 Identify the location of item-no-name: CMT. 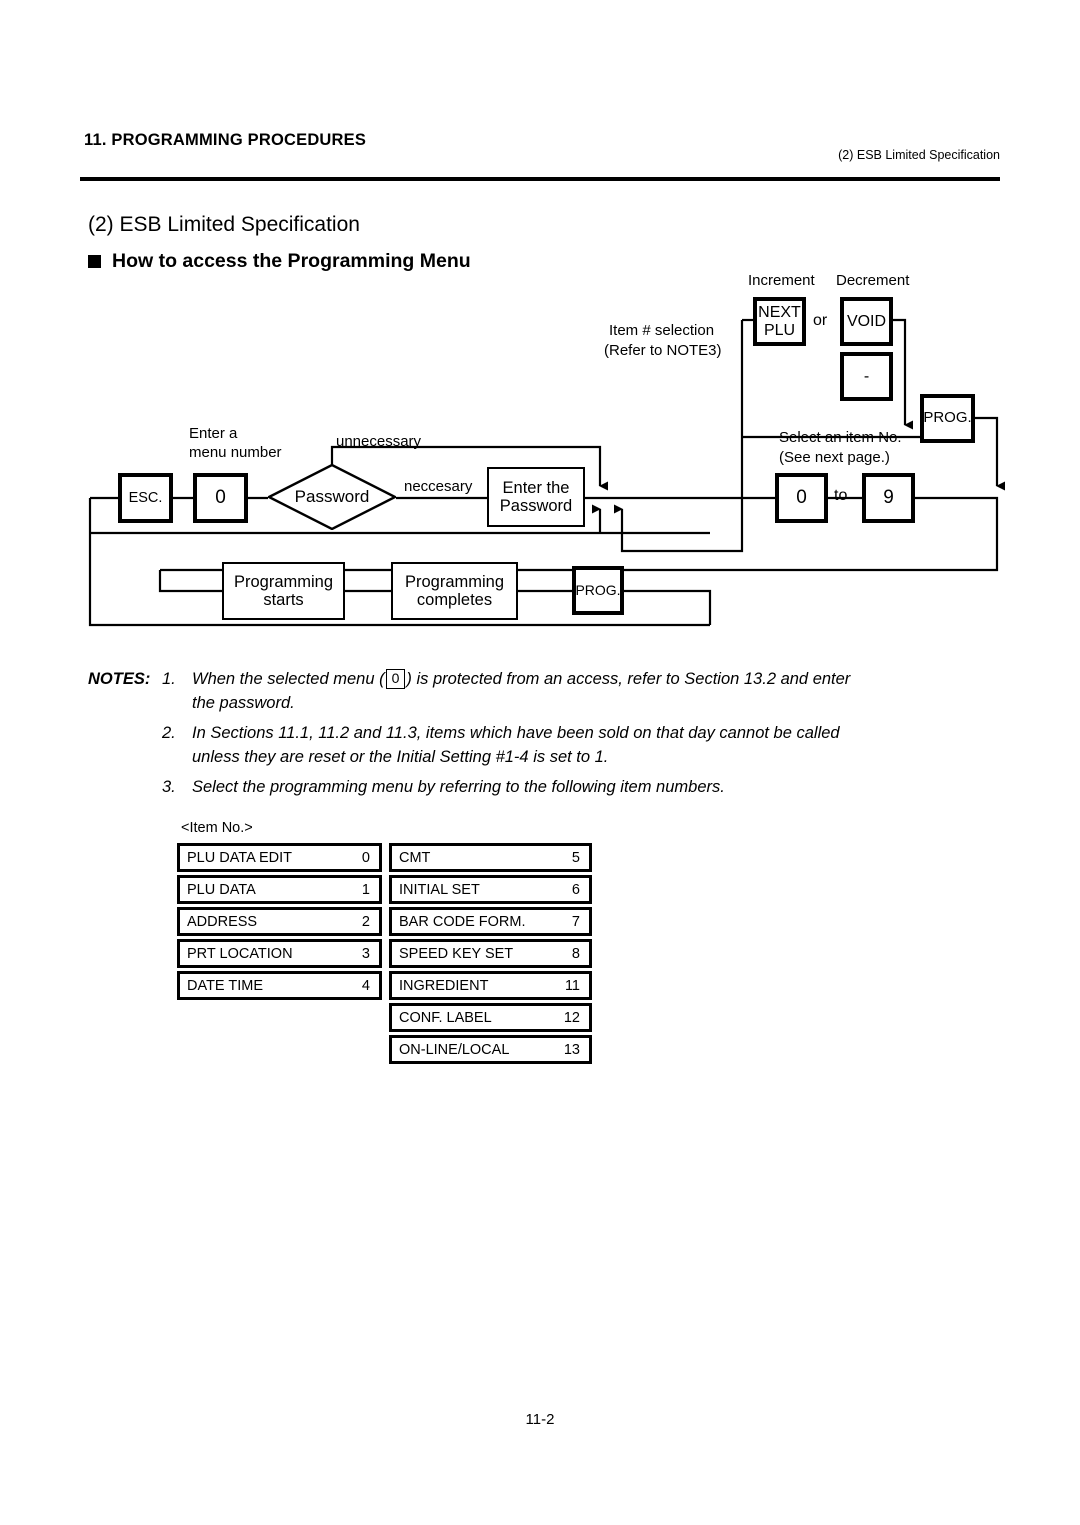
(415, 857).